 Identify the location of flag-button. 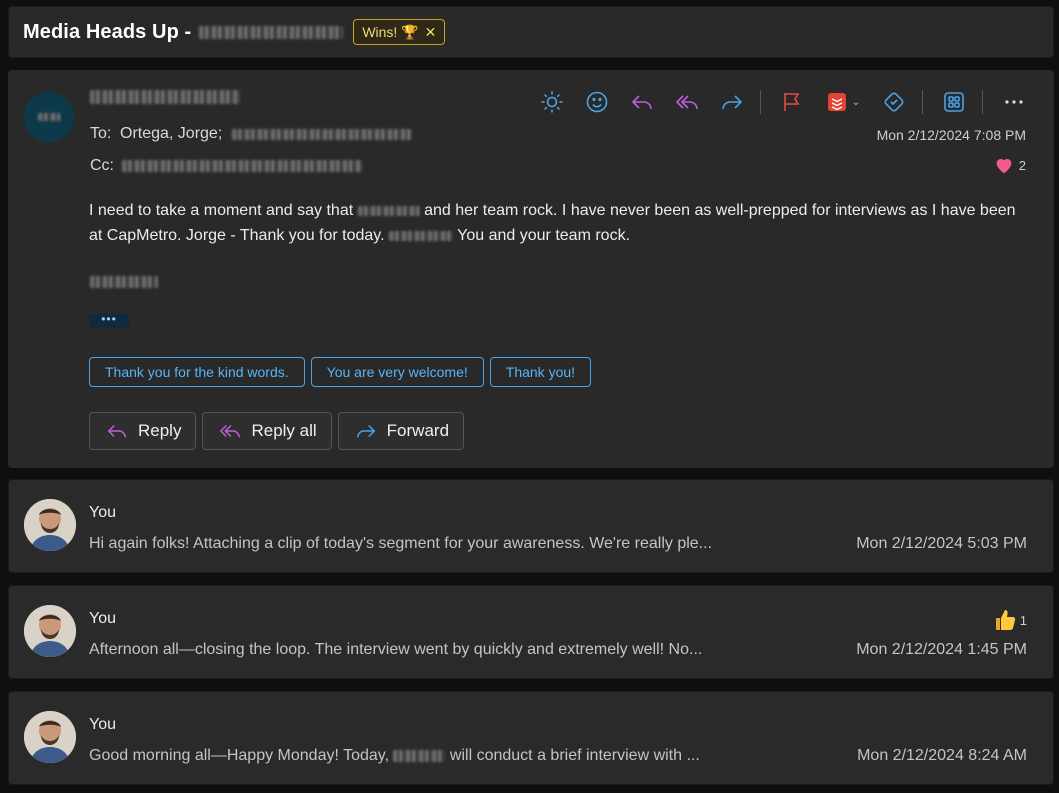
(792, 102).